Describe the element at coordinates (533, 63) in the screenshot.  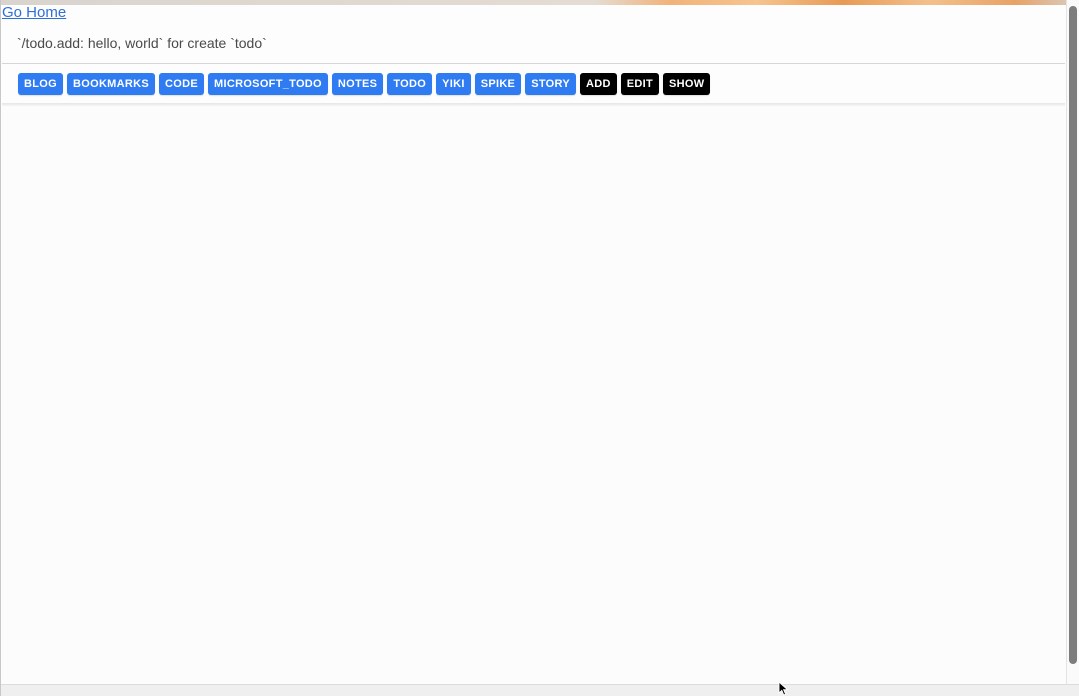
I see `header-divider` at that location.